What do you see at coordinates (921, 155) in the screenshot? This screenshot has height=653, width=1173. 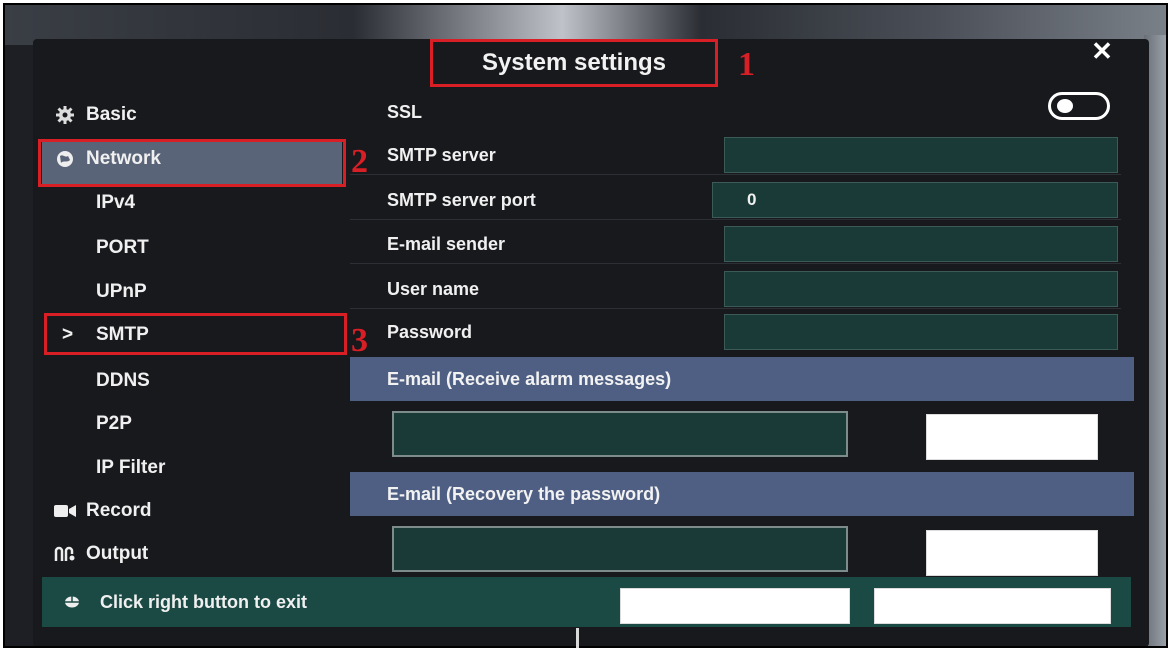 I see `smtp-server-input` at bounding box center [921, 155].